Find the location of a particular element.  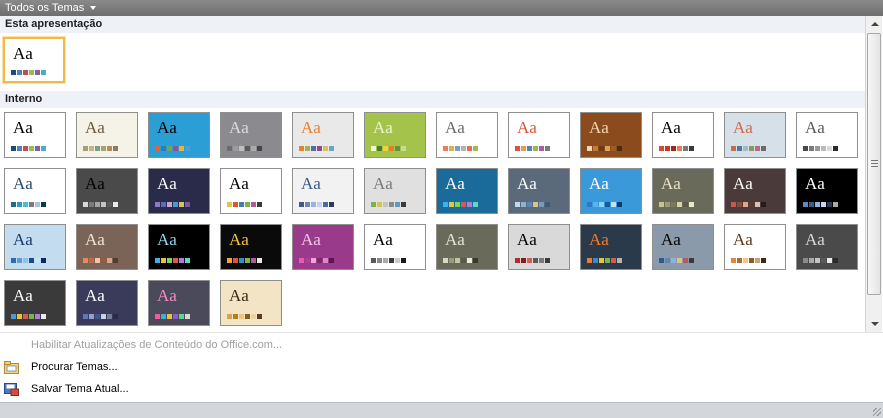

gallery-scrollbar is located at coordinates (873, 174).